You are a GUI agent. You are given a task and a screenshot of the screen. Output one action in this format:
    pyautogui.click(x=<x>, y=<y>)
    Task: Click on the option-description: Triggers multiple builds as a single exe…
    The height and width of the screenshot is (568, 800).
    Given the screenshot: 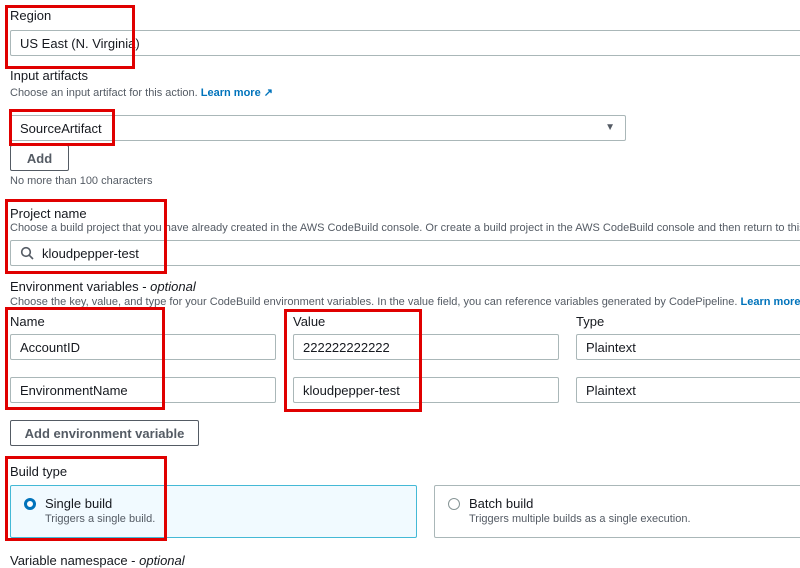 What is the action you would take?
    pyautogui.click(x=580, y=519)
    